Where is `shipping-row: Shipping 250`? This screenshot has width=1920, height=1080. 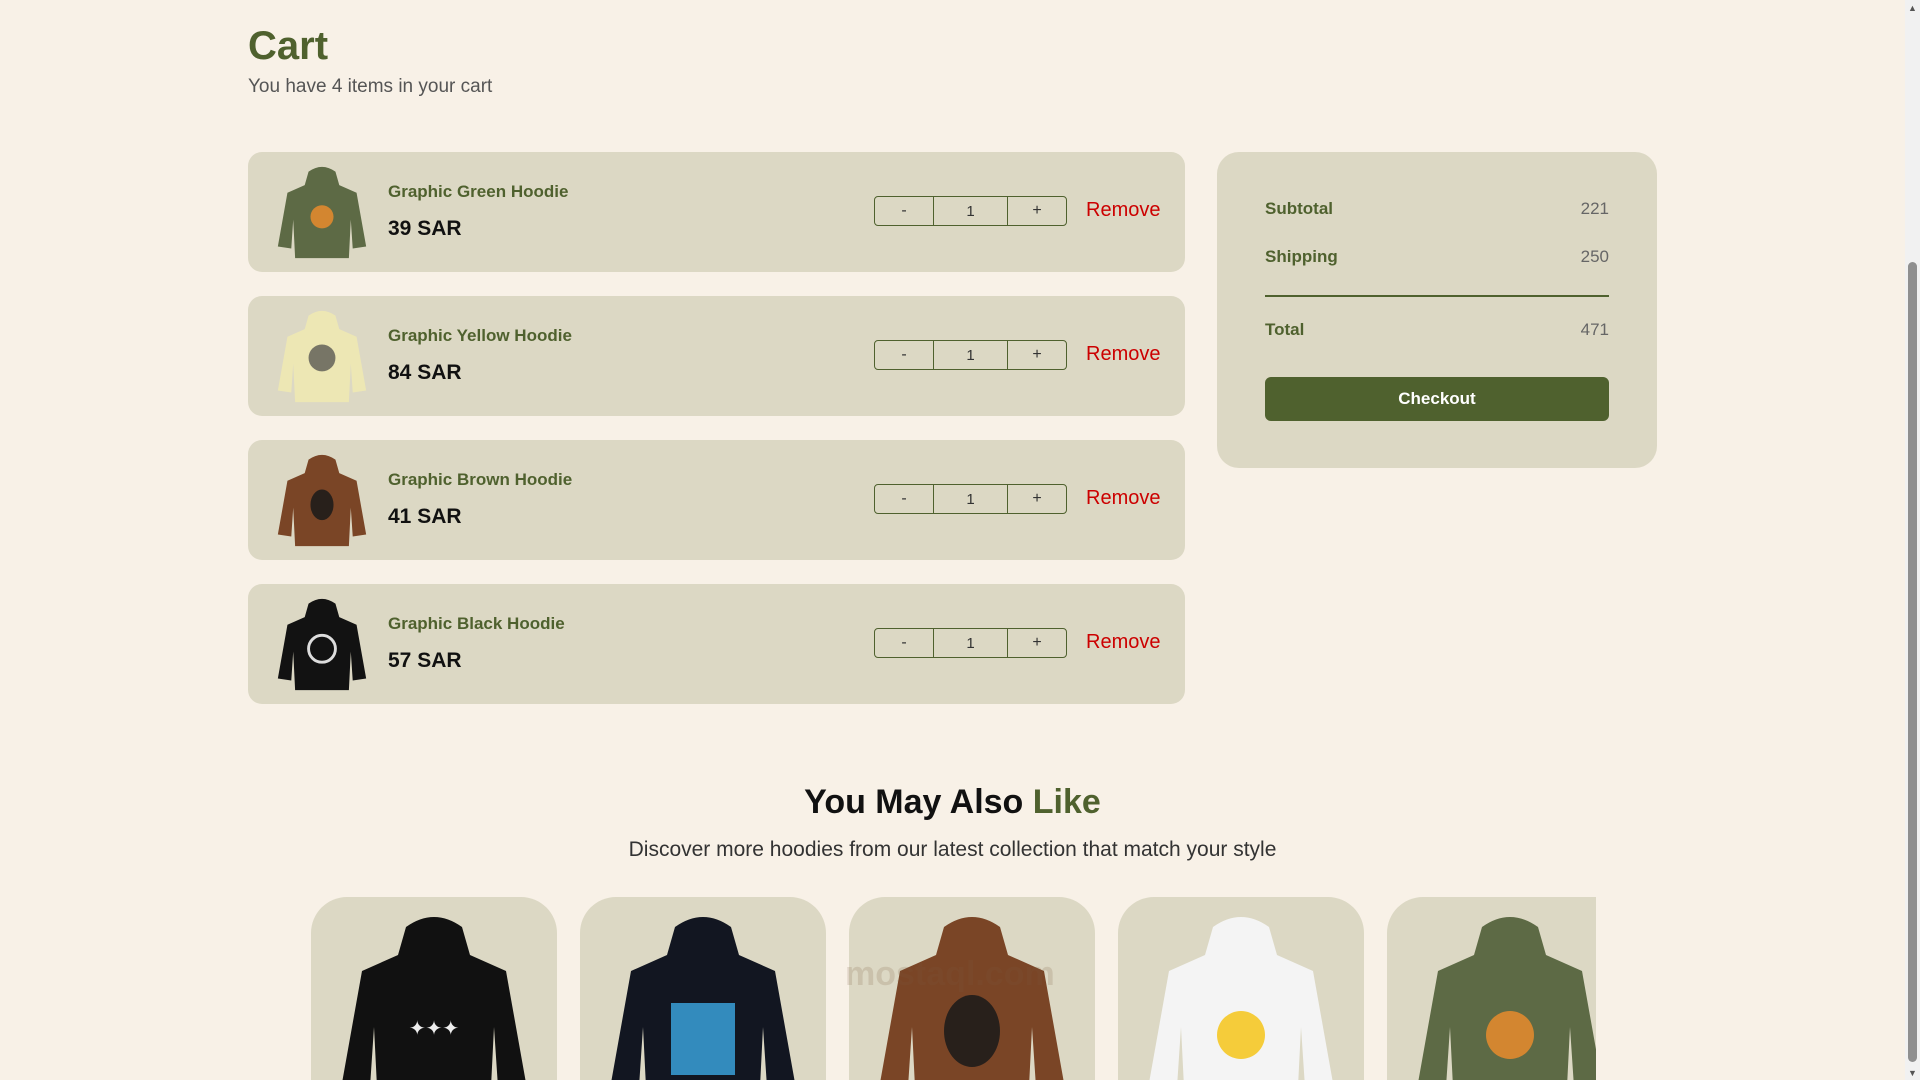 shipping-row: Shipping 250 is located at coordinates (1437, 257).